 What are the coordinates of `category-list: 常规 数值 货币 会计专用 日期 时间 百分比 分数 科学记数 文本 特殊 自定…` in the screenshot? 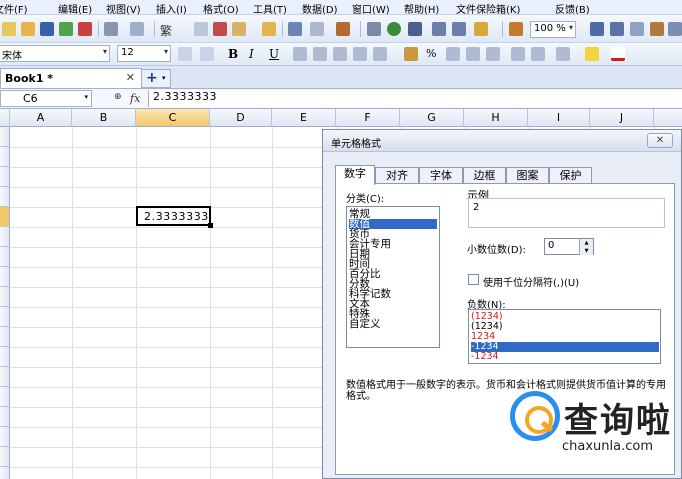 It's located at (393, 277).